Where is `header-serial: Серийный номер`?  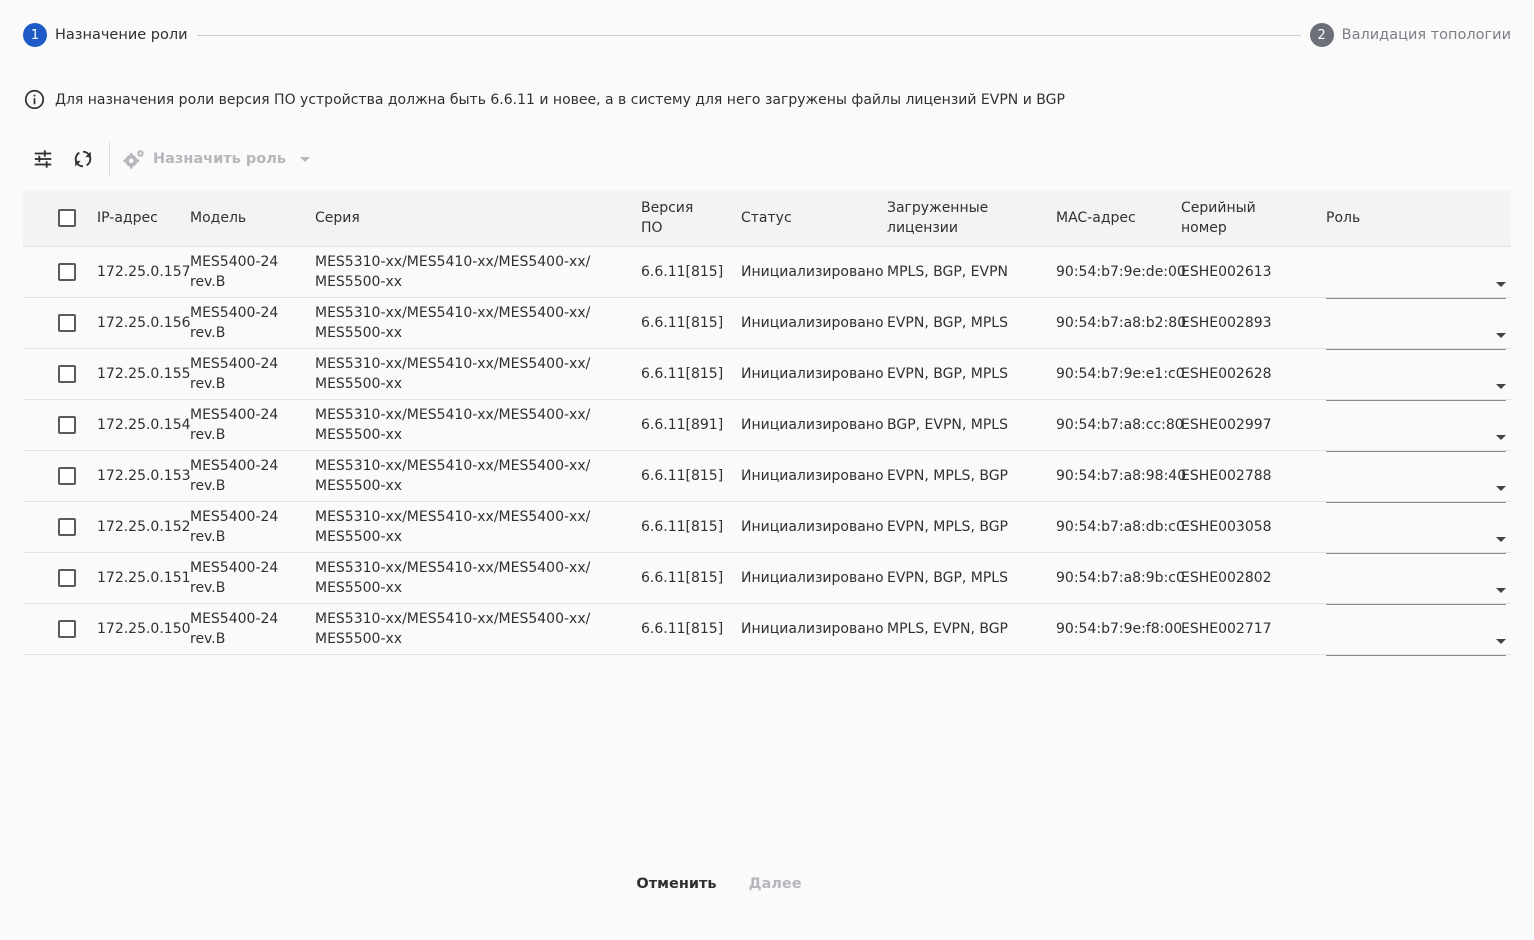
header-serial: Серийный номер is located at coordinates (1253, 218).